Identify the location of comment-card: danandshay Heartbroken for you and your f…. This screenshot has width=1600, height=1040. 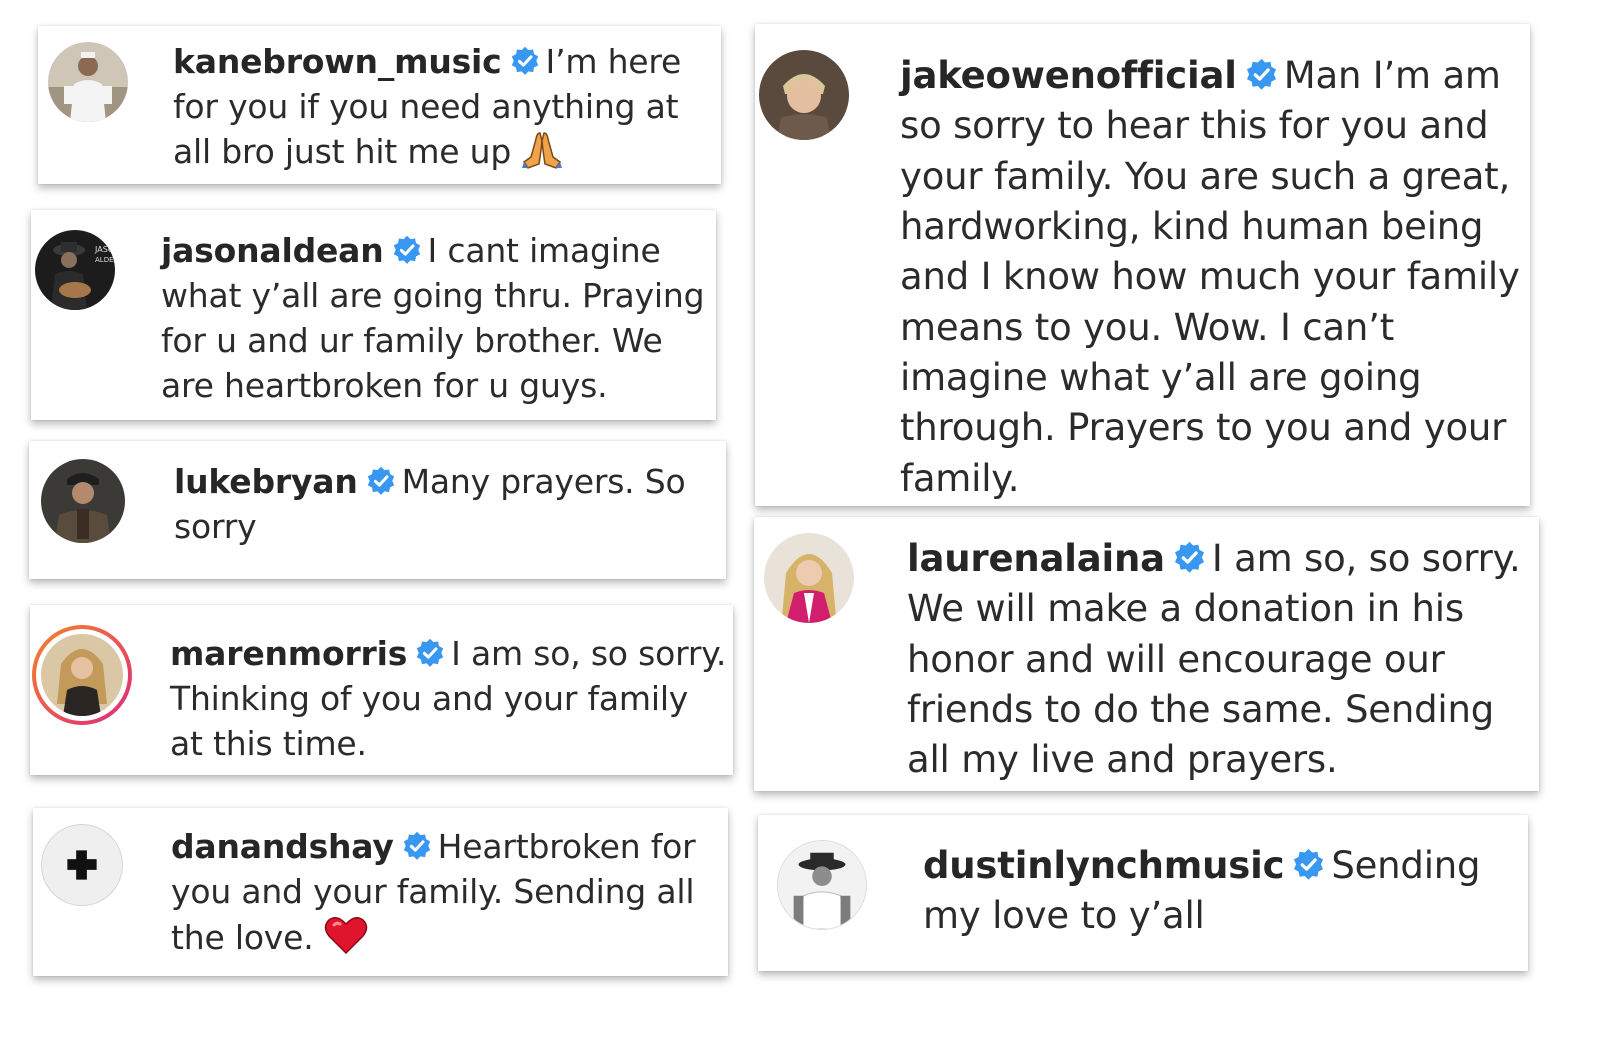
(380, 892).